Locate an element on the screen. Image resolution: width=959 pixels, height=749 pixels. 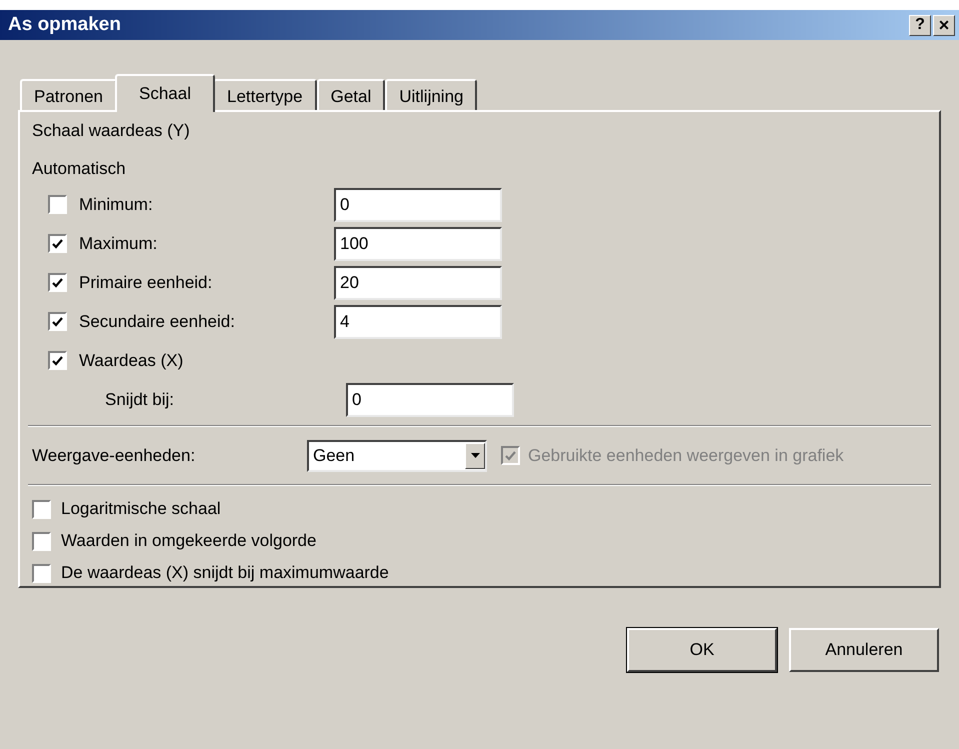
checkbox-label: Waarden in omgekeerde volgorde is located at coordinates (188, 541).